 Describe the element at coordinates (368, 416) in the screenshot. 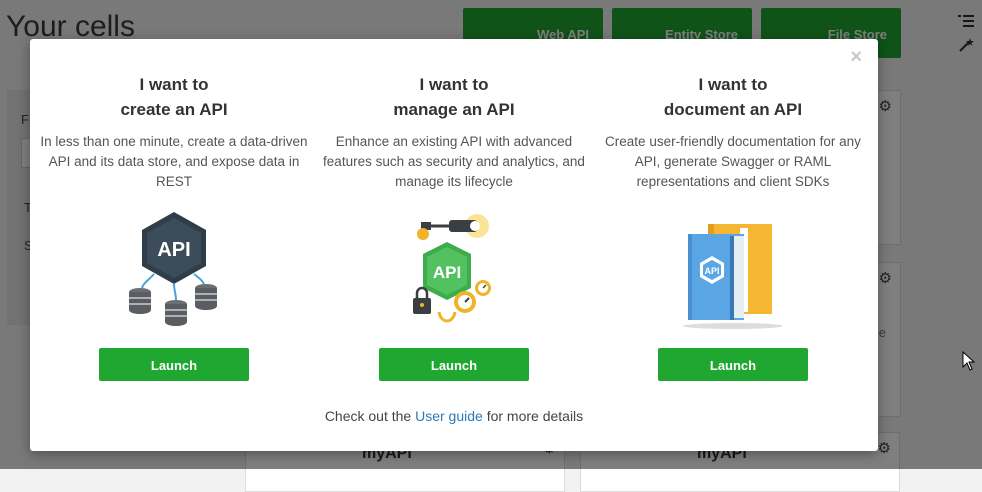

I see `footer-prefix: Check out the` at that location.